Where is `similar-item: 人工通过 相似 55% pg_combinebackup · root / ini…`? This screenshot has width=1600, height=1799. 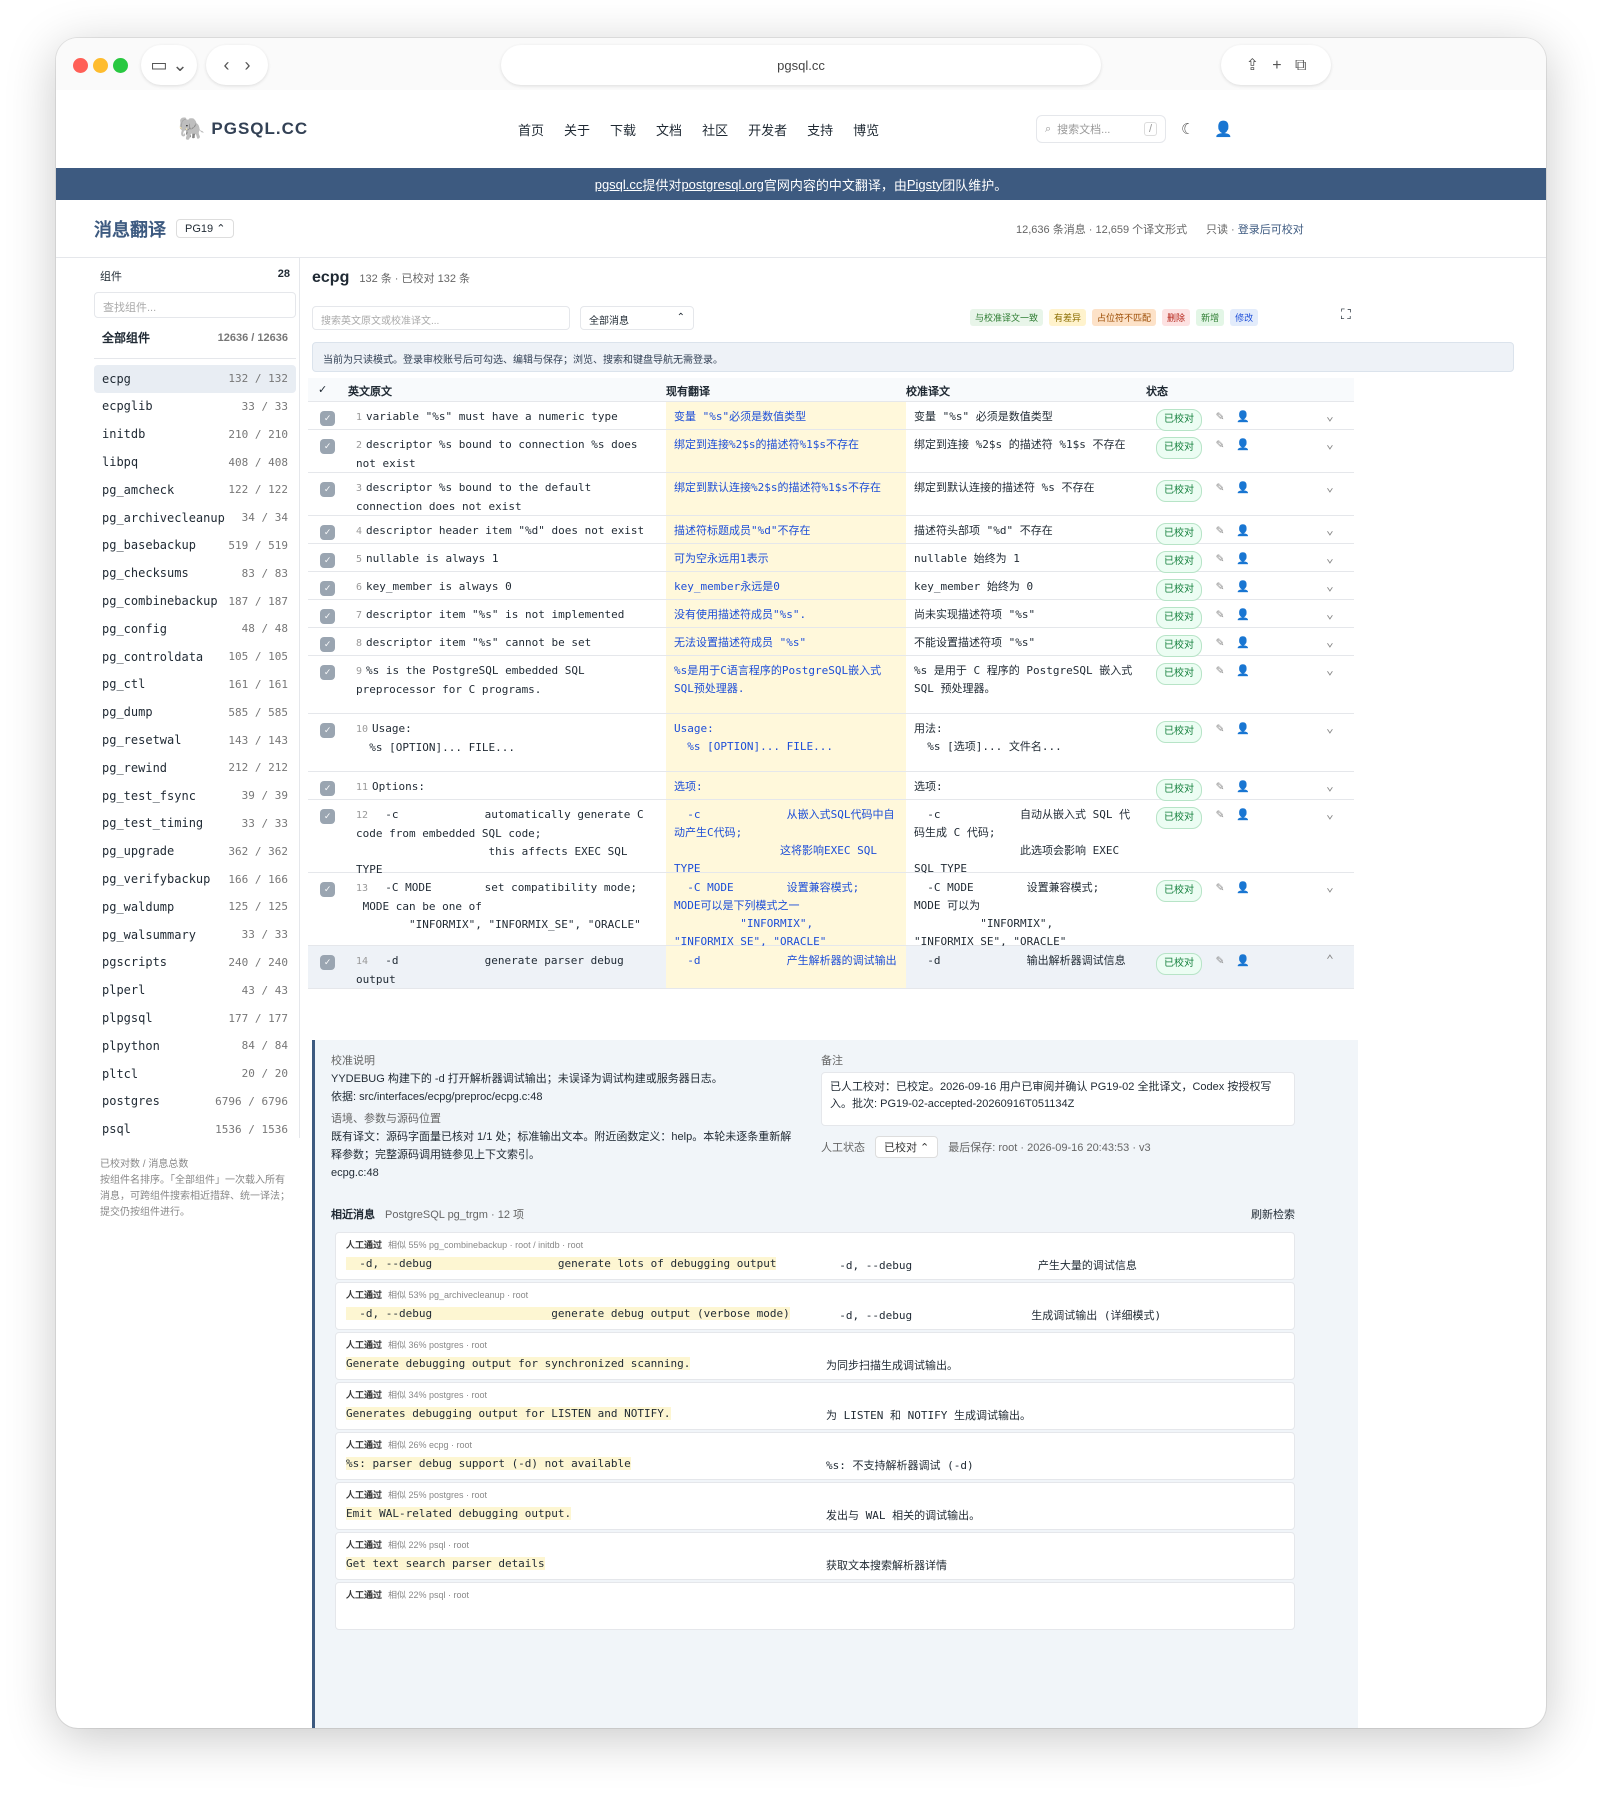
similar-item: 人工通过 相似 55% pg_combinebackup · root / ini… is located at coordinates (815, 1256).